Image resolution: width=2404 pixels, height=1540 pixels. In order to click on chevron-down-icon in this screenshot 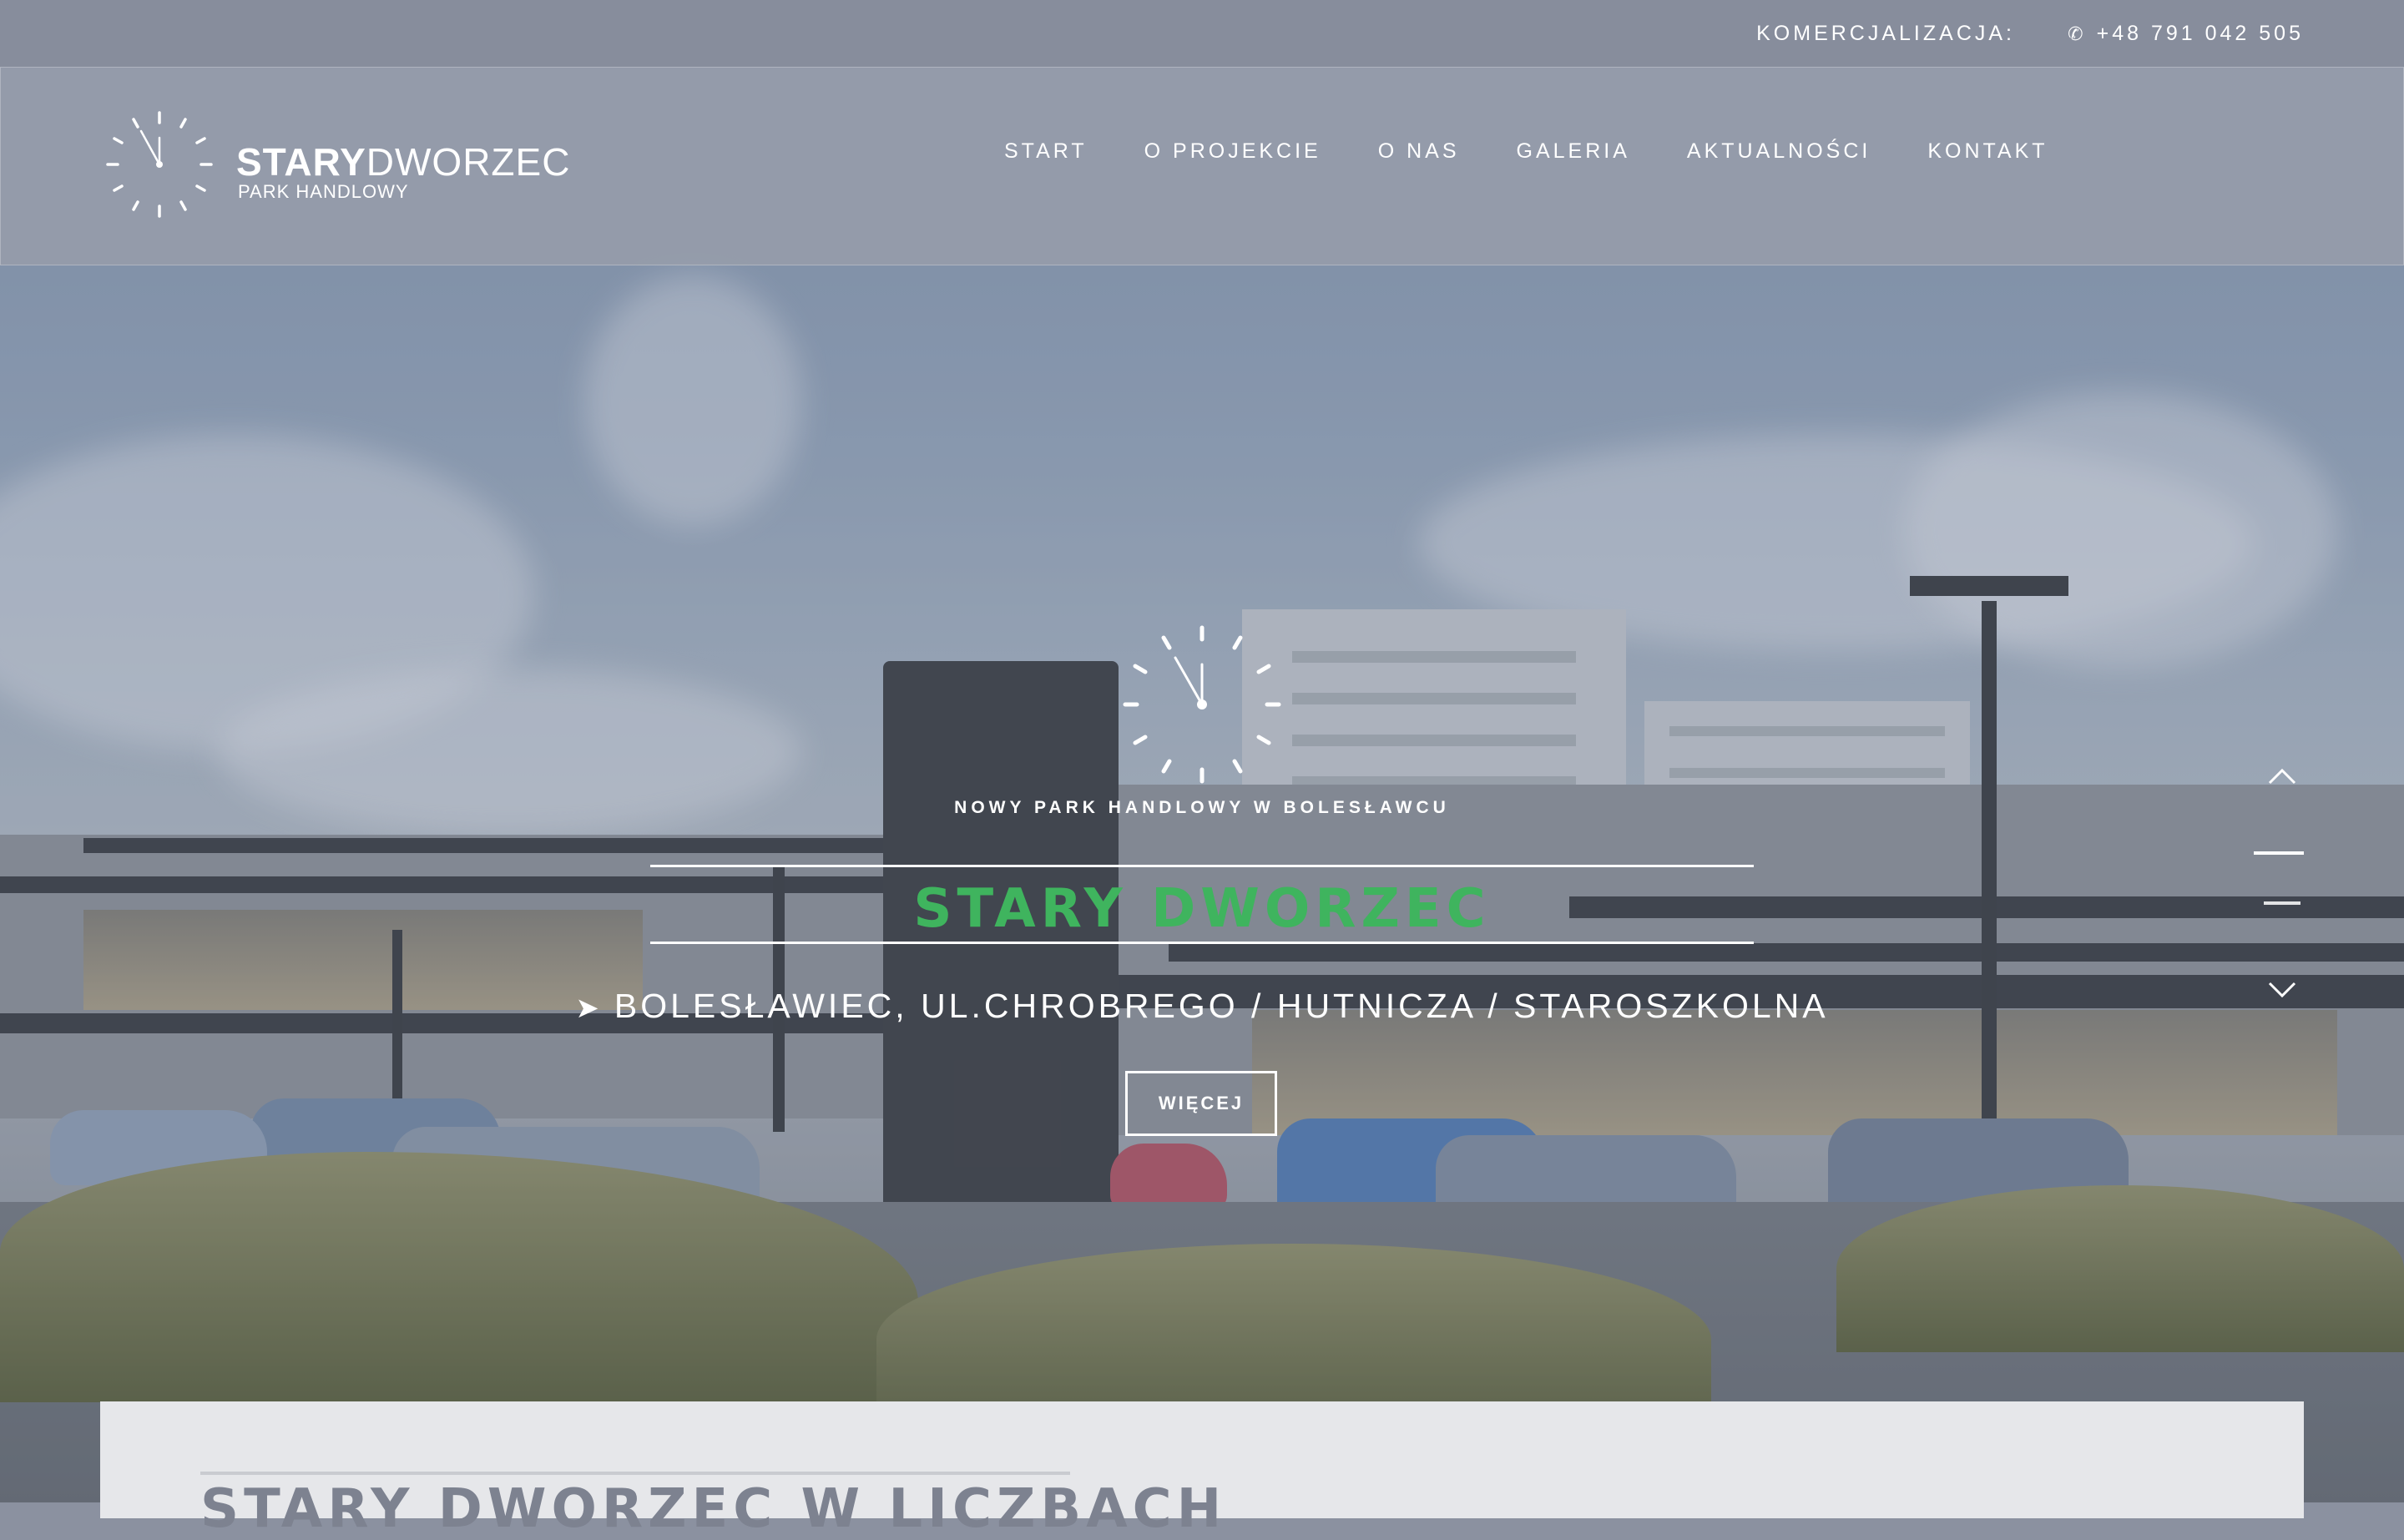, I will do `click(2282, 990)`.